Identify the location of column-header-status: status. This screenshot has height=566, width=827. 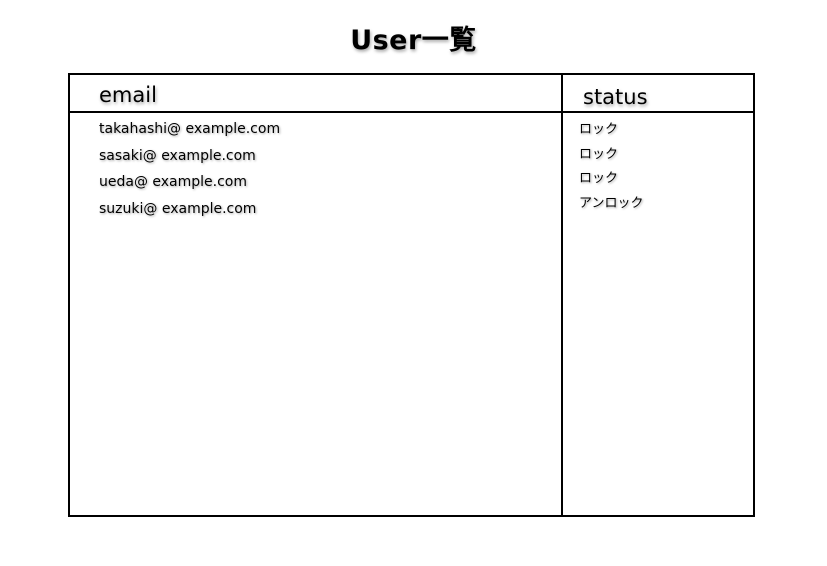
(615, 97).